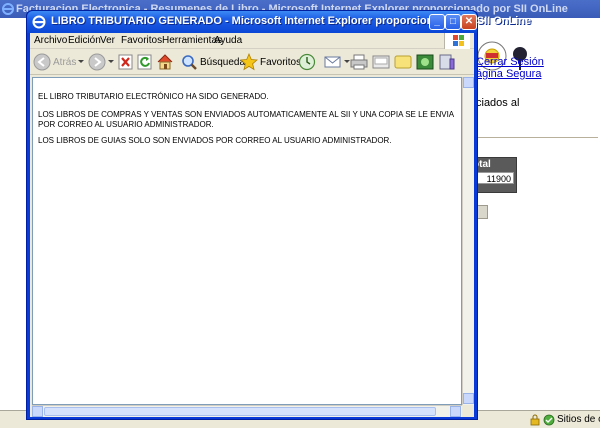  I want to click on close-icon: ✕, so click(469, 21).